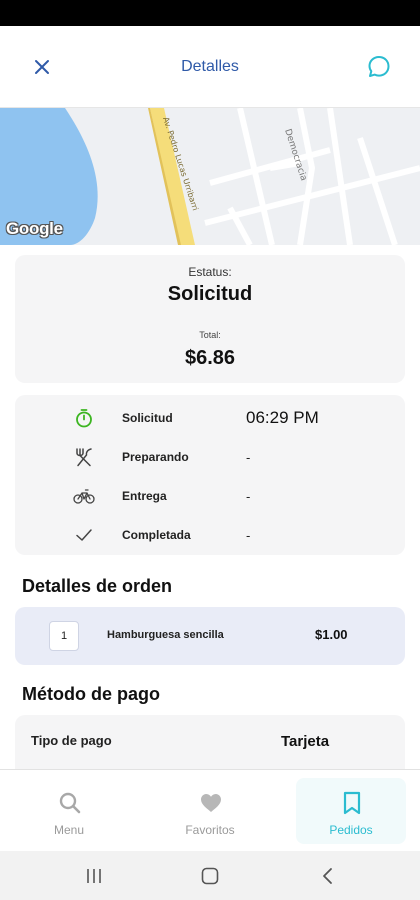 This screenshot has height=900, width=420. What do you see at coordinates (64, 636) in the screenshot?
I see `quantity-box: 1` at bounding box center [64, 636].